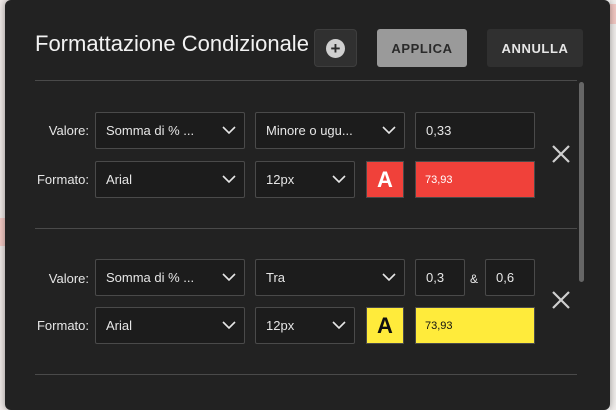 The width and height of the screenshot is (616, 410). What do you see at coordinates (422, 48) in the screenshot?
I see `apply-button: APPLICA` at bounding box center [422, 48].